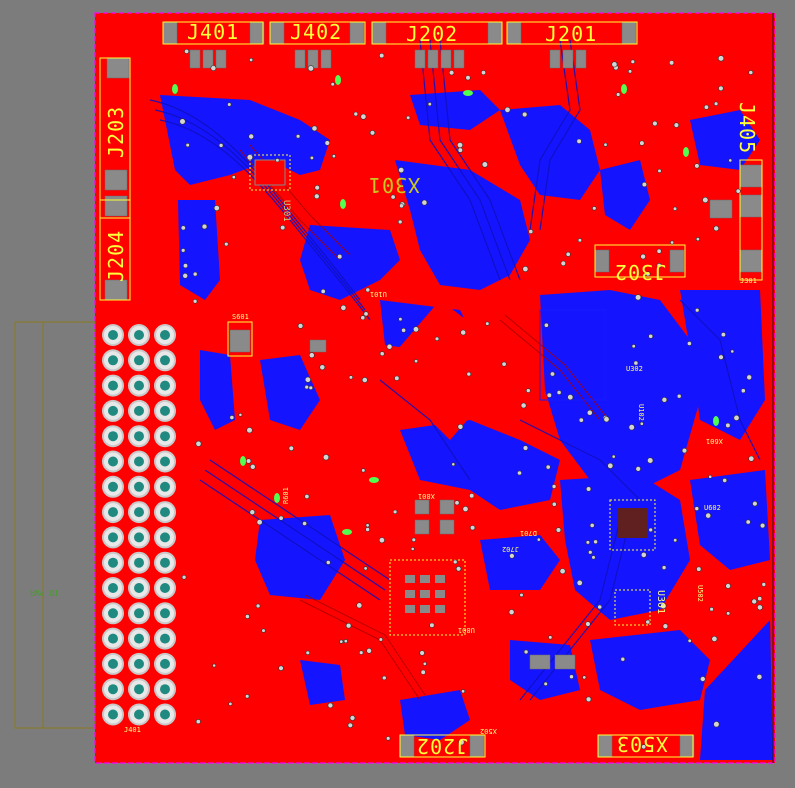 The width and height of the screenshot is (795, 788). What do you see at coordinates (571, 34) in the screenshot?
I see `label-j201: J201` at bounding box center [571, 34].